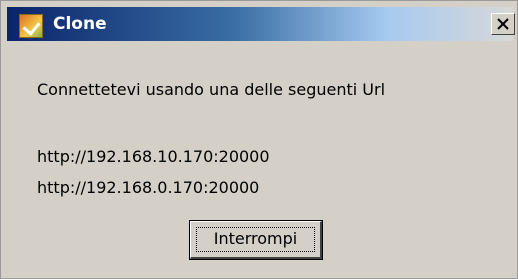 This screenshot has height=279, width=518. I want to click on app-icon, so click(31, 26).